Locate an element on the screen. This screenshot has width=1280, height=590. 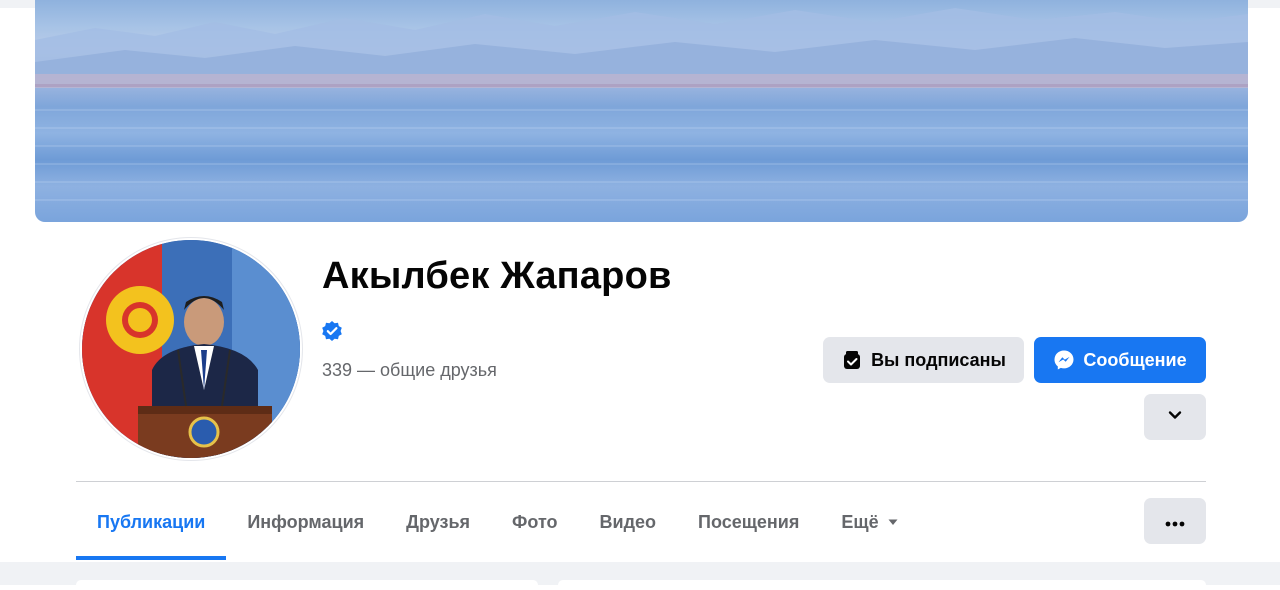
tab-label: Фото is located at coordinates (535, 521).